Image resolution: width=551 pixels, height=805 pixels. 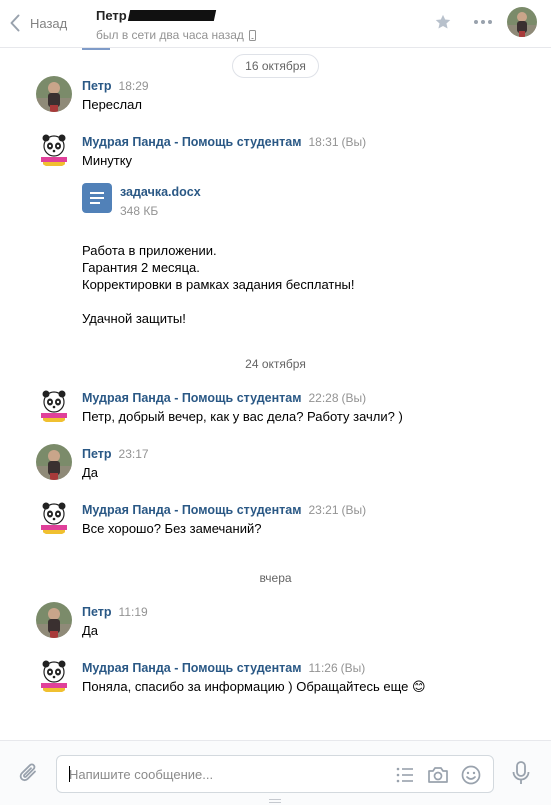 What do you see at coordinates (302, 201) in the screenshot?
I see `document-attachment: задачка.docx 348 КБ` at bounding box center [302, 201].